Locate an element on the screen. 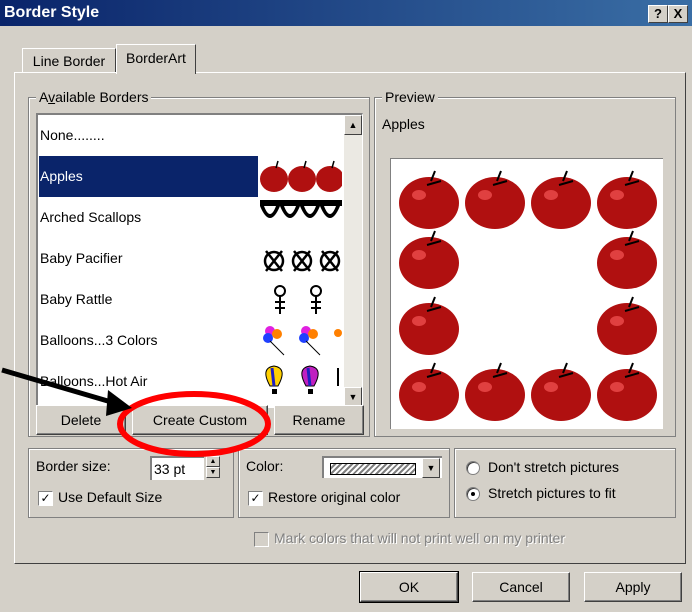  border-size-input: 33 pt is located at coordinates (177, 468).